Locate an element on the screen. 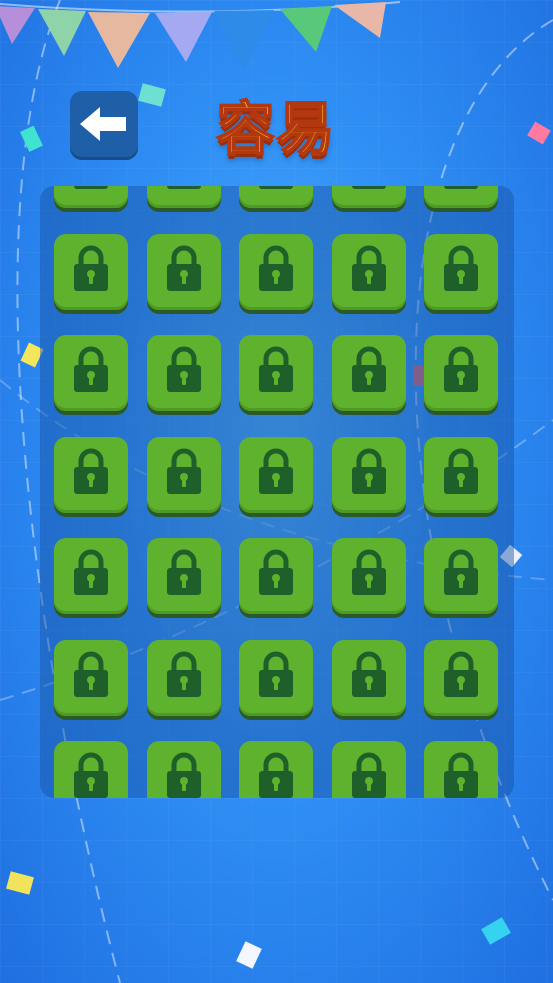 This screenshot has height=983, width=553. page-title: 容易 is located at coordinates (276, 129).